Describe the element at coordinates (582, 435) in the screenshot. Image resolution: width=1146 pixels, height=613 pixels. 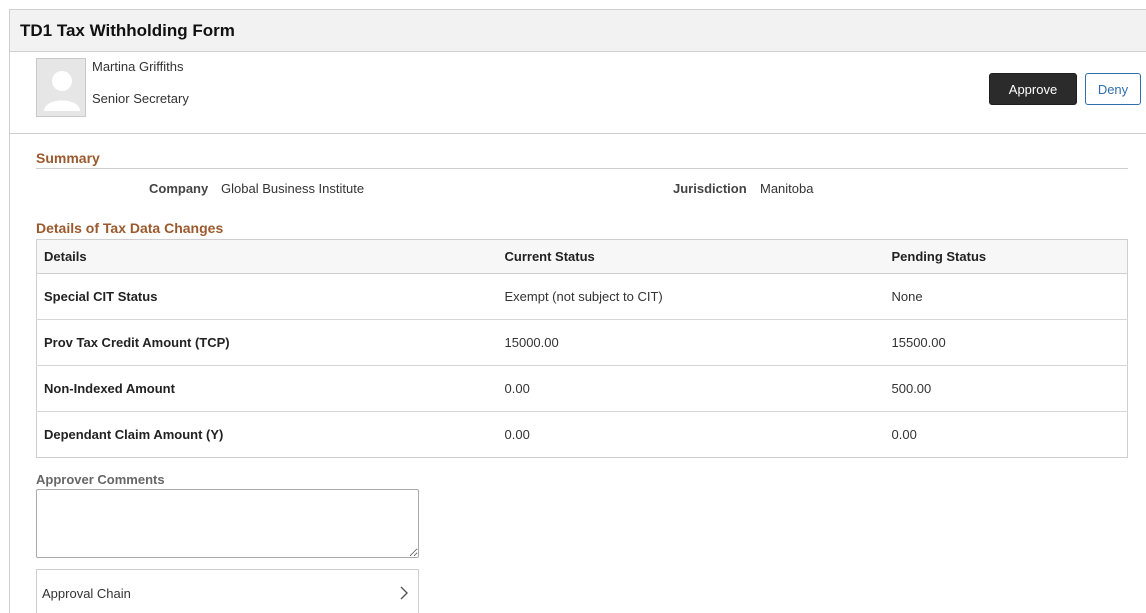
I see `table-row: Dependant Claim Amount (Y) 0.00 0.00` at that location.